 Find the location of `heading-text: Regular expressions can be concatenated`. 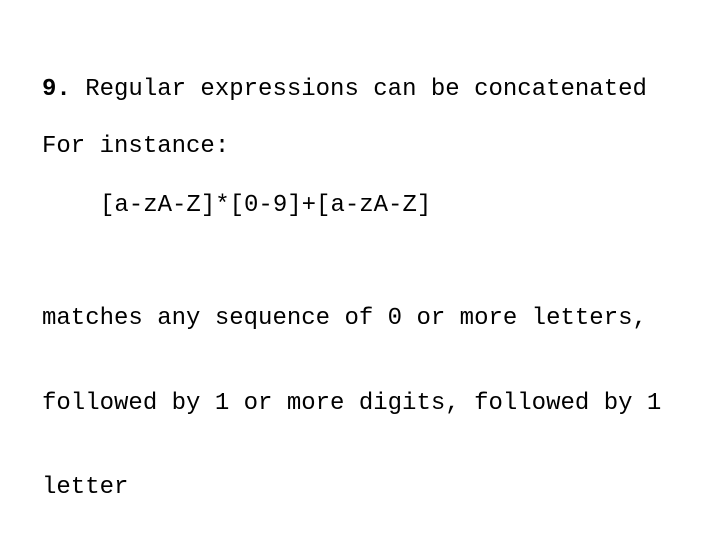

heading-text: Regular expressions can be concatenated is located at coordinates (358, 89).